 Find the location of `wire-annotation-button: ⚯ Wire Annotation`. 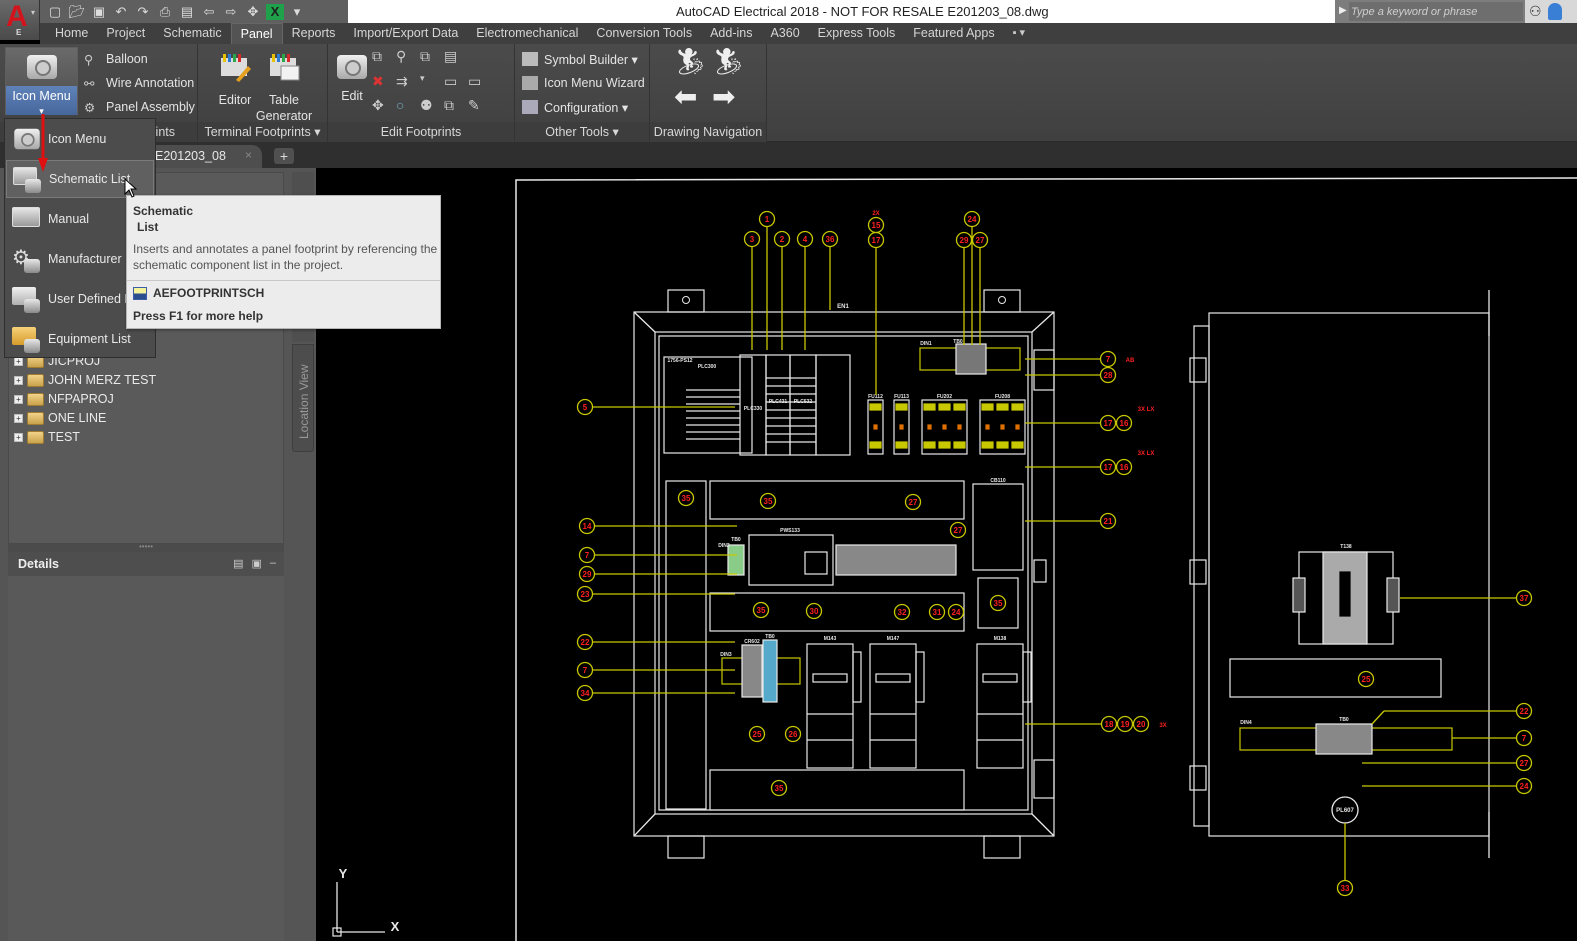

wire-annotation-button: ⚯ Wire Annotation is located at coordinates (139, 83).